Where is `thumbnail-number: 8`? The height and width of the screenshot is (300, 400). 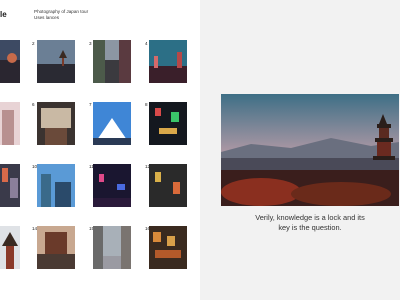
thumbnail-number: 8 is located at coordinates (146, 104).